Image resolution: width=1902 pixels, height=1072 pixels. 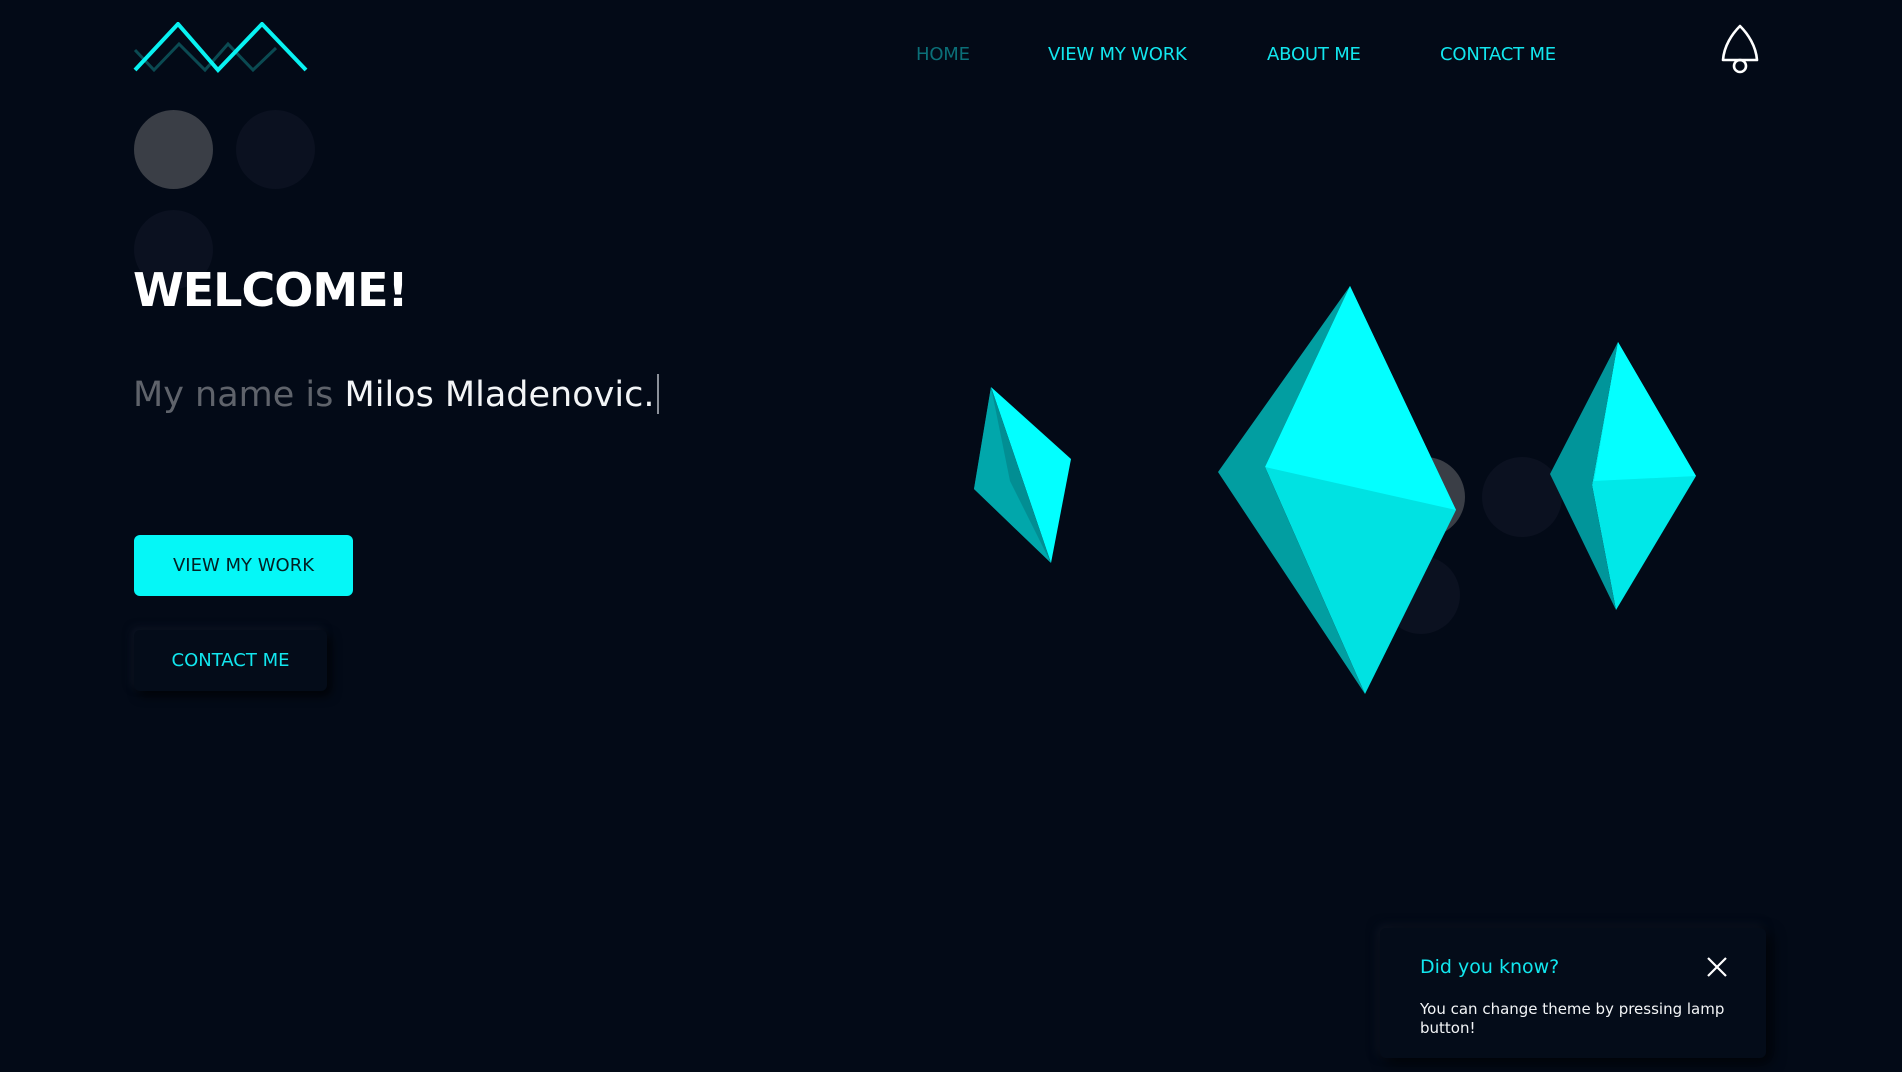 I want to click on zigzag-logo-icon, so click(x=221, y=55).